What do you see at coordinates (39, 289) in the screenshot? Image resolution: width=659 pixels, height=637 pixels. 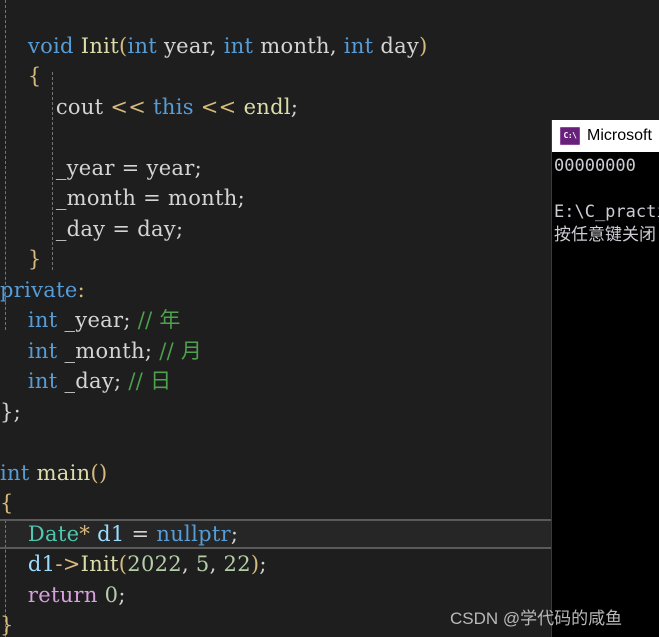 I see `token-keyword-private: private` at bounding box center [39, 289].